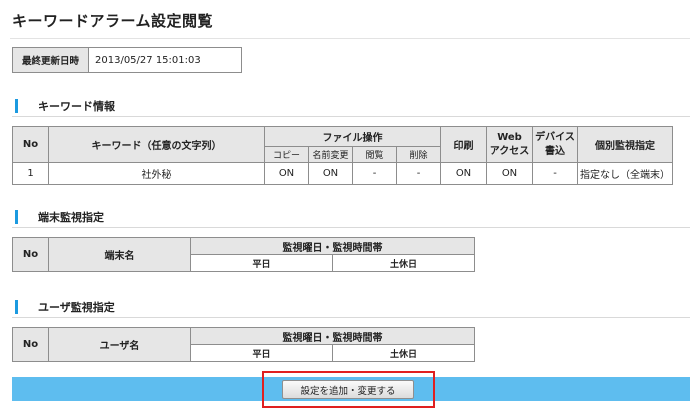  Describe the element at coordinates (351, 307) in the screenshot. I see `user-section-header: ユーザ監視指定` at that location.